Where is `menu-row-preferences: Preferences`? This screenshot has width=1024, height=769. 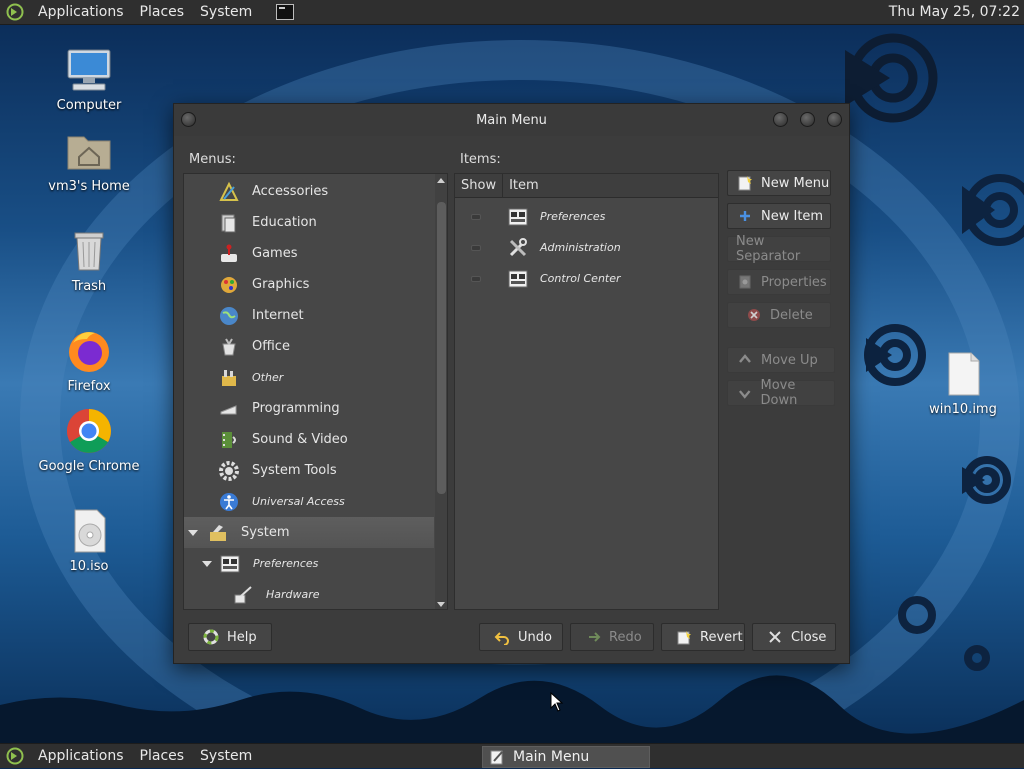
menu-row-preferences: Preferences is located at coordinates (309, 563).